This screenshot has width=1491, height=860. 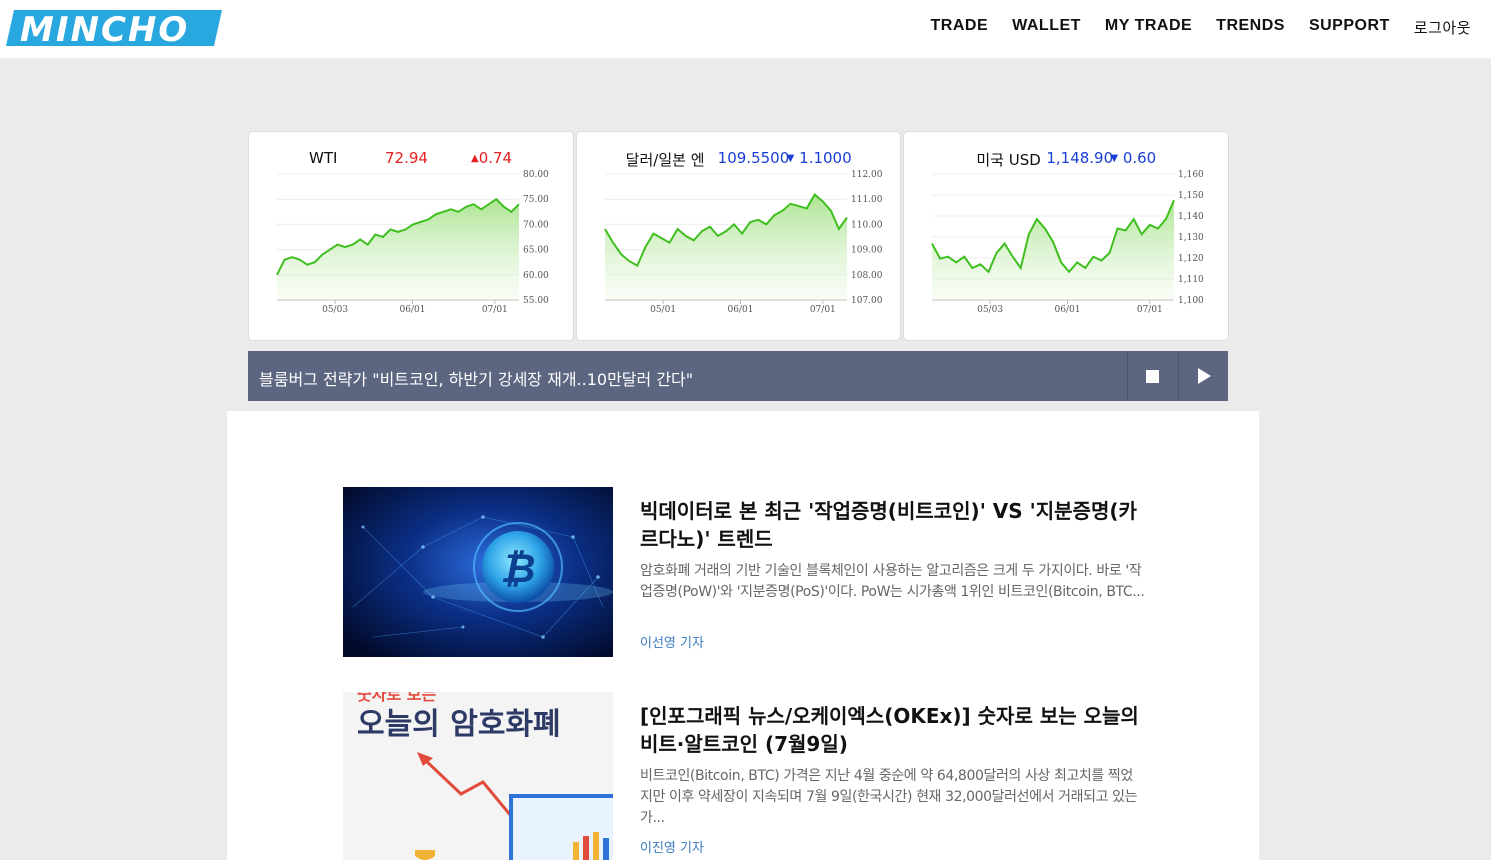 I want to click on play-icon, so click(x=1204, y=376).